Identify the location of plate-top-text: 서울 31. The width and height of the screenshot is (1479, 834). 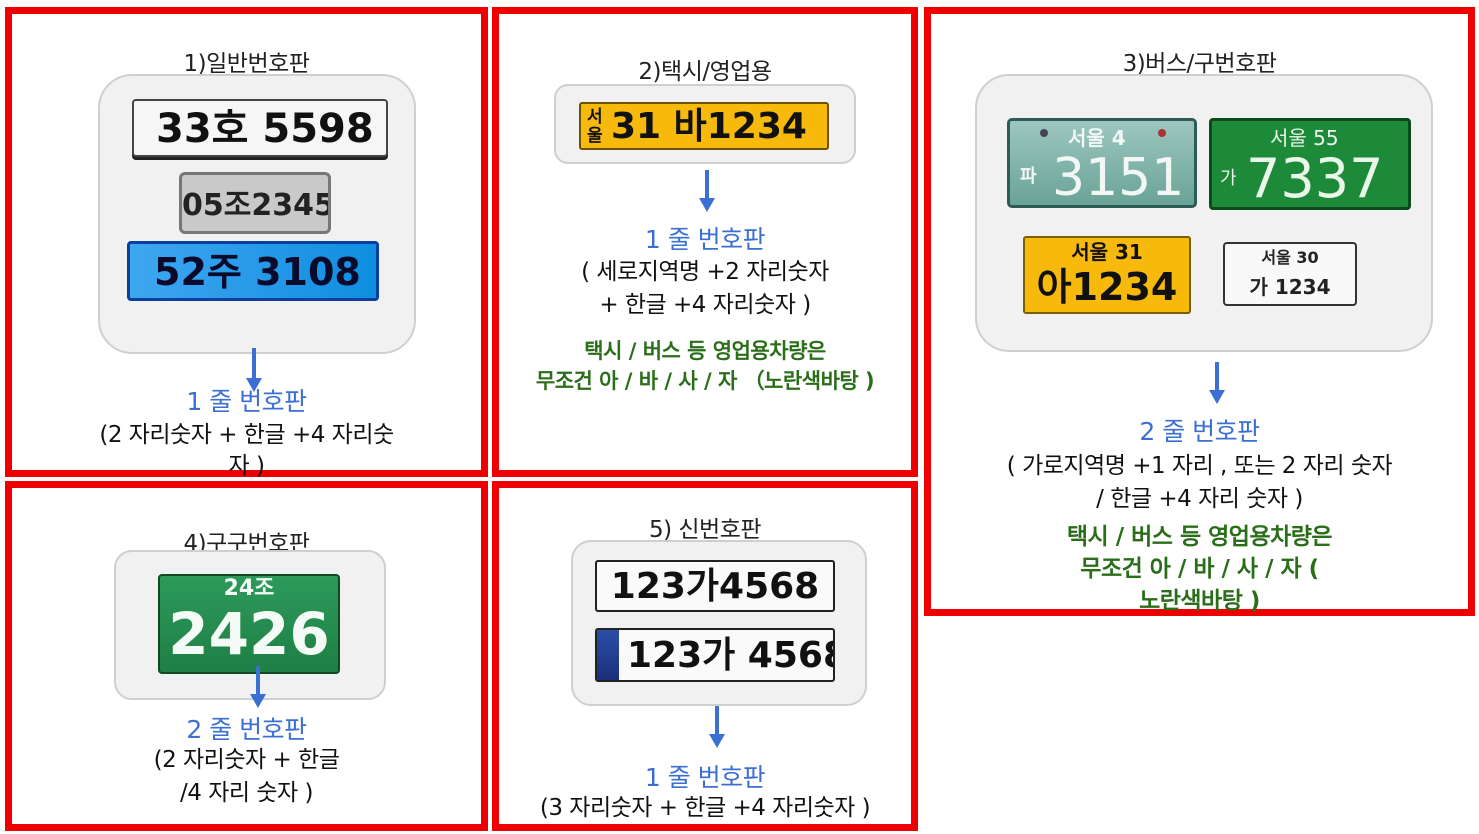
(1107, 252).